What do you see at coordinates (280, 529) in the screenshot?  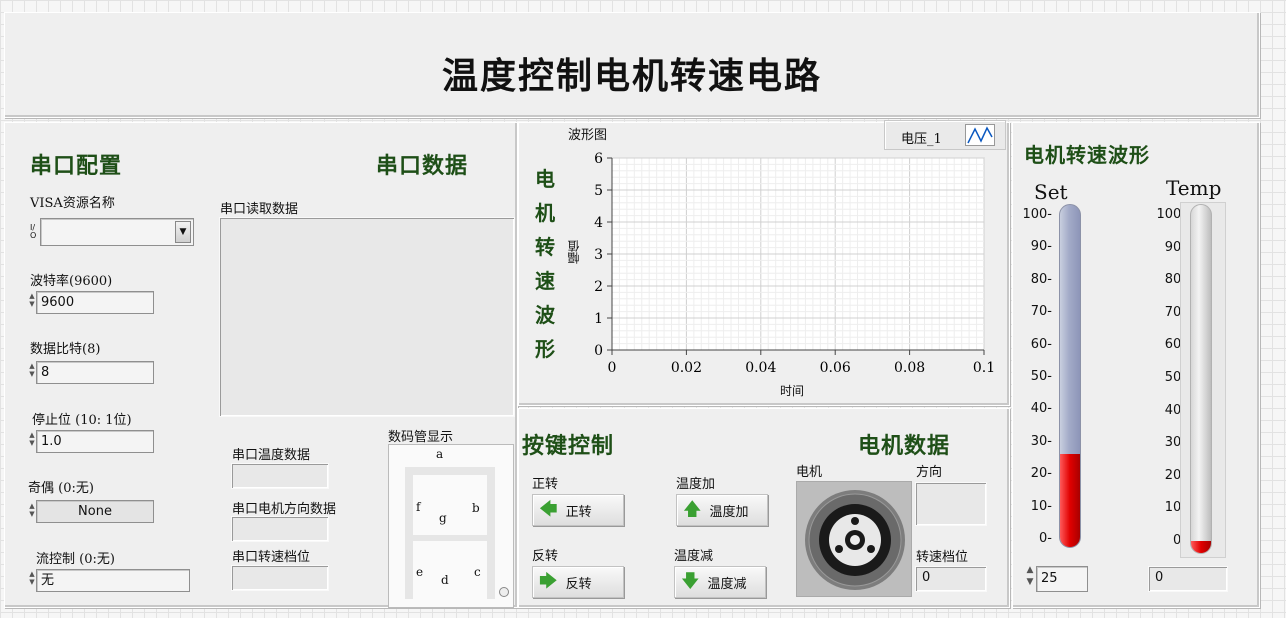 I see `serial-dir-display` at bounding box center [280, 529].